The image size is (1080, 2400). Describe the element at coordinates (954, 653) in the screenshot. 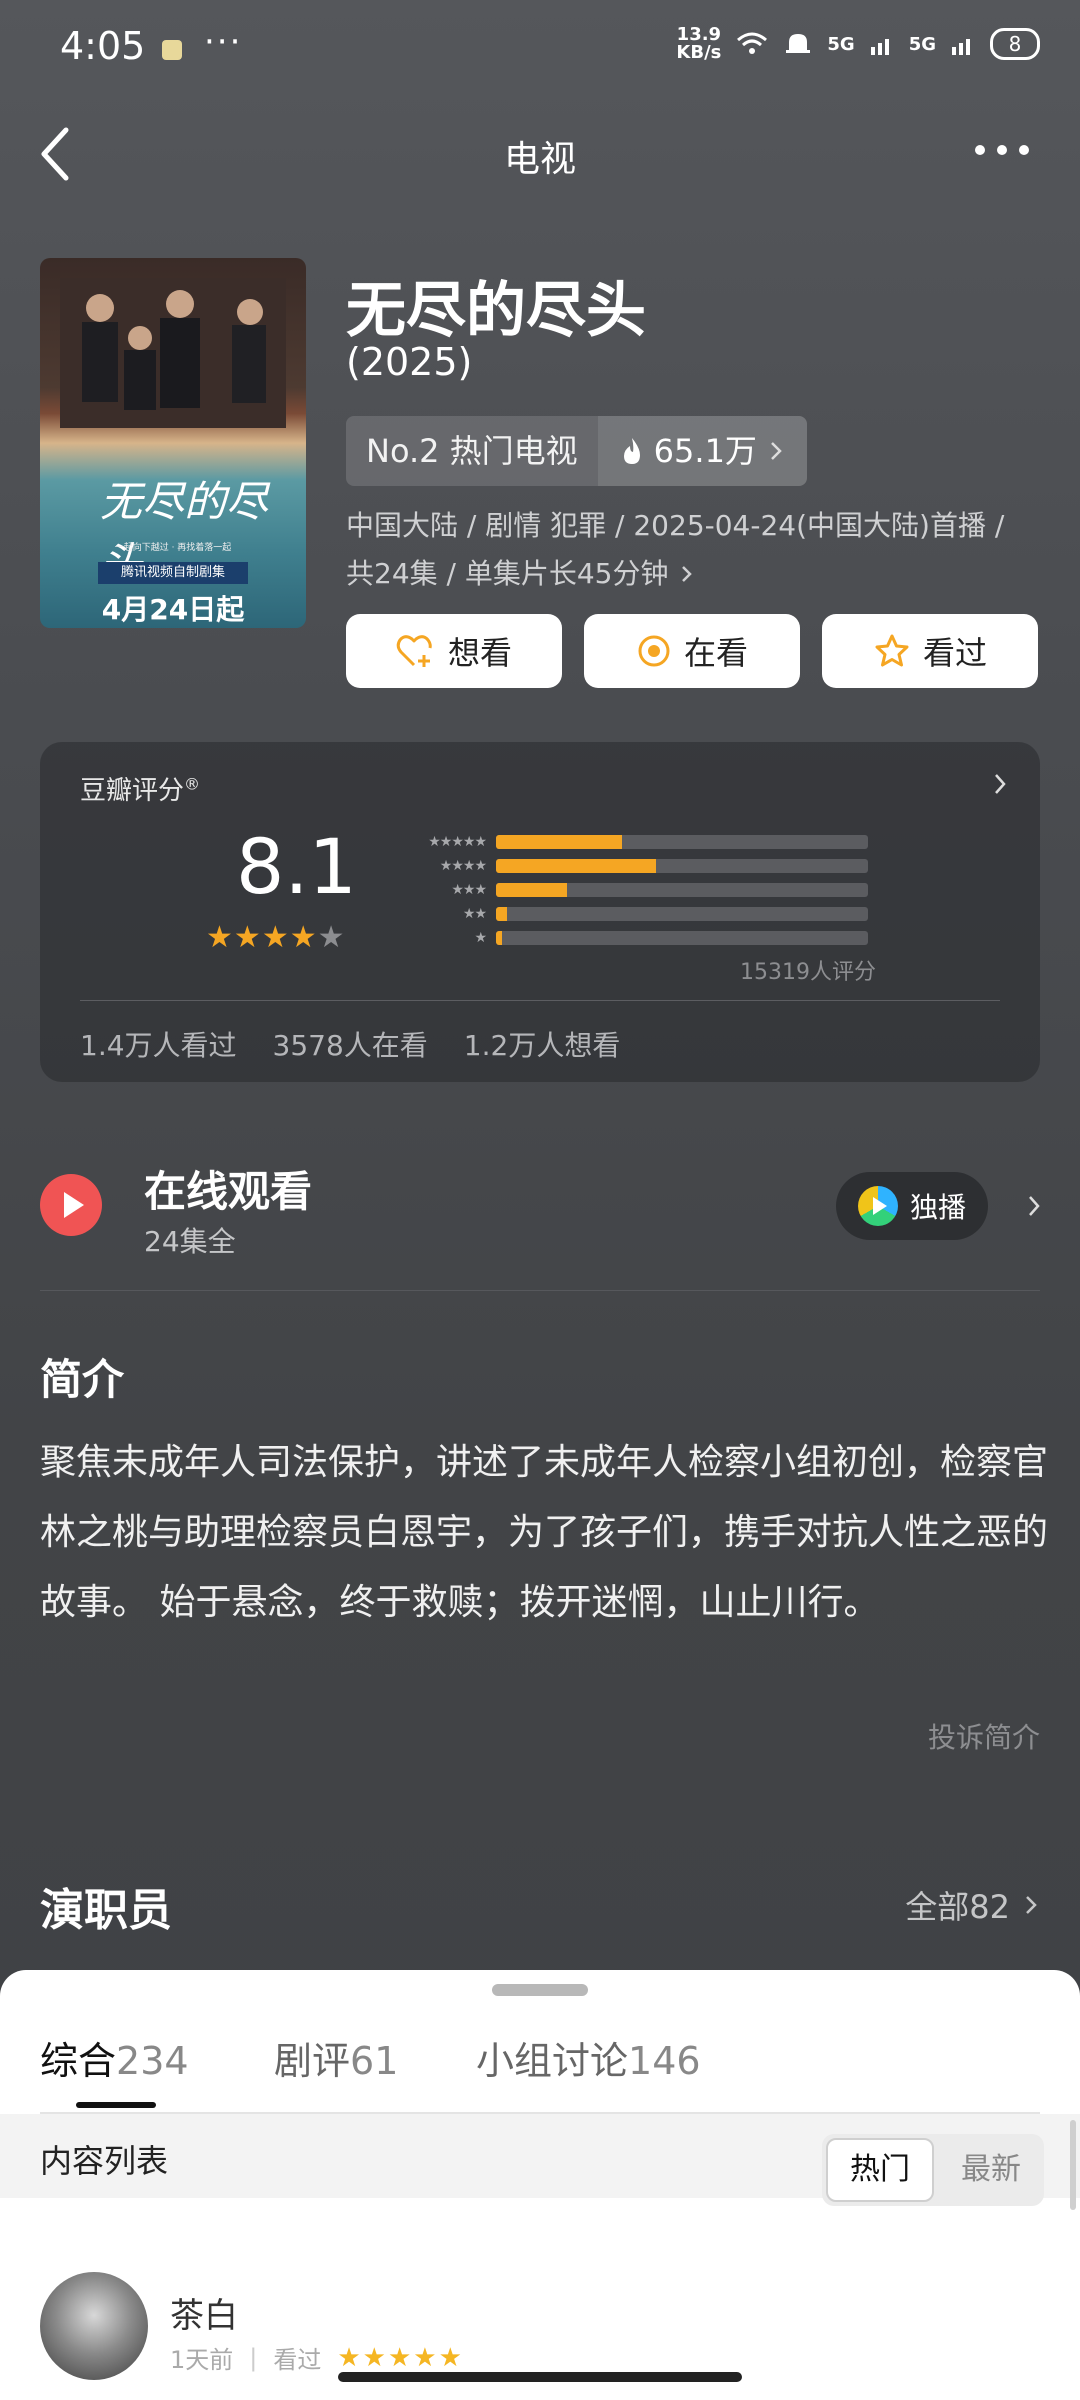

I see `watched-label: 看过` at that location.